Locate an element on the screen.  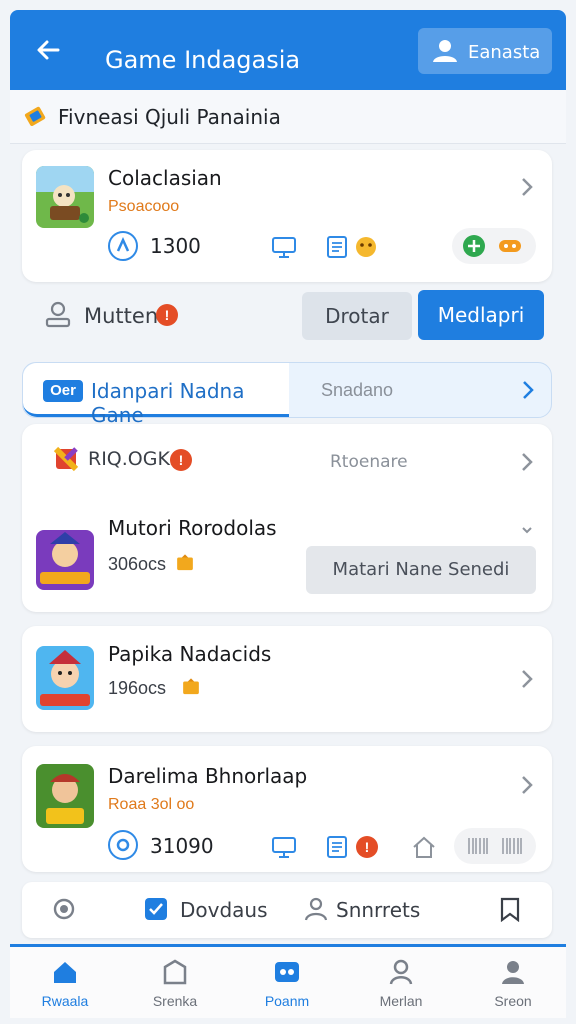
profile-icon is located at coordinates (513, 972).